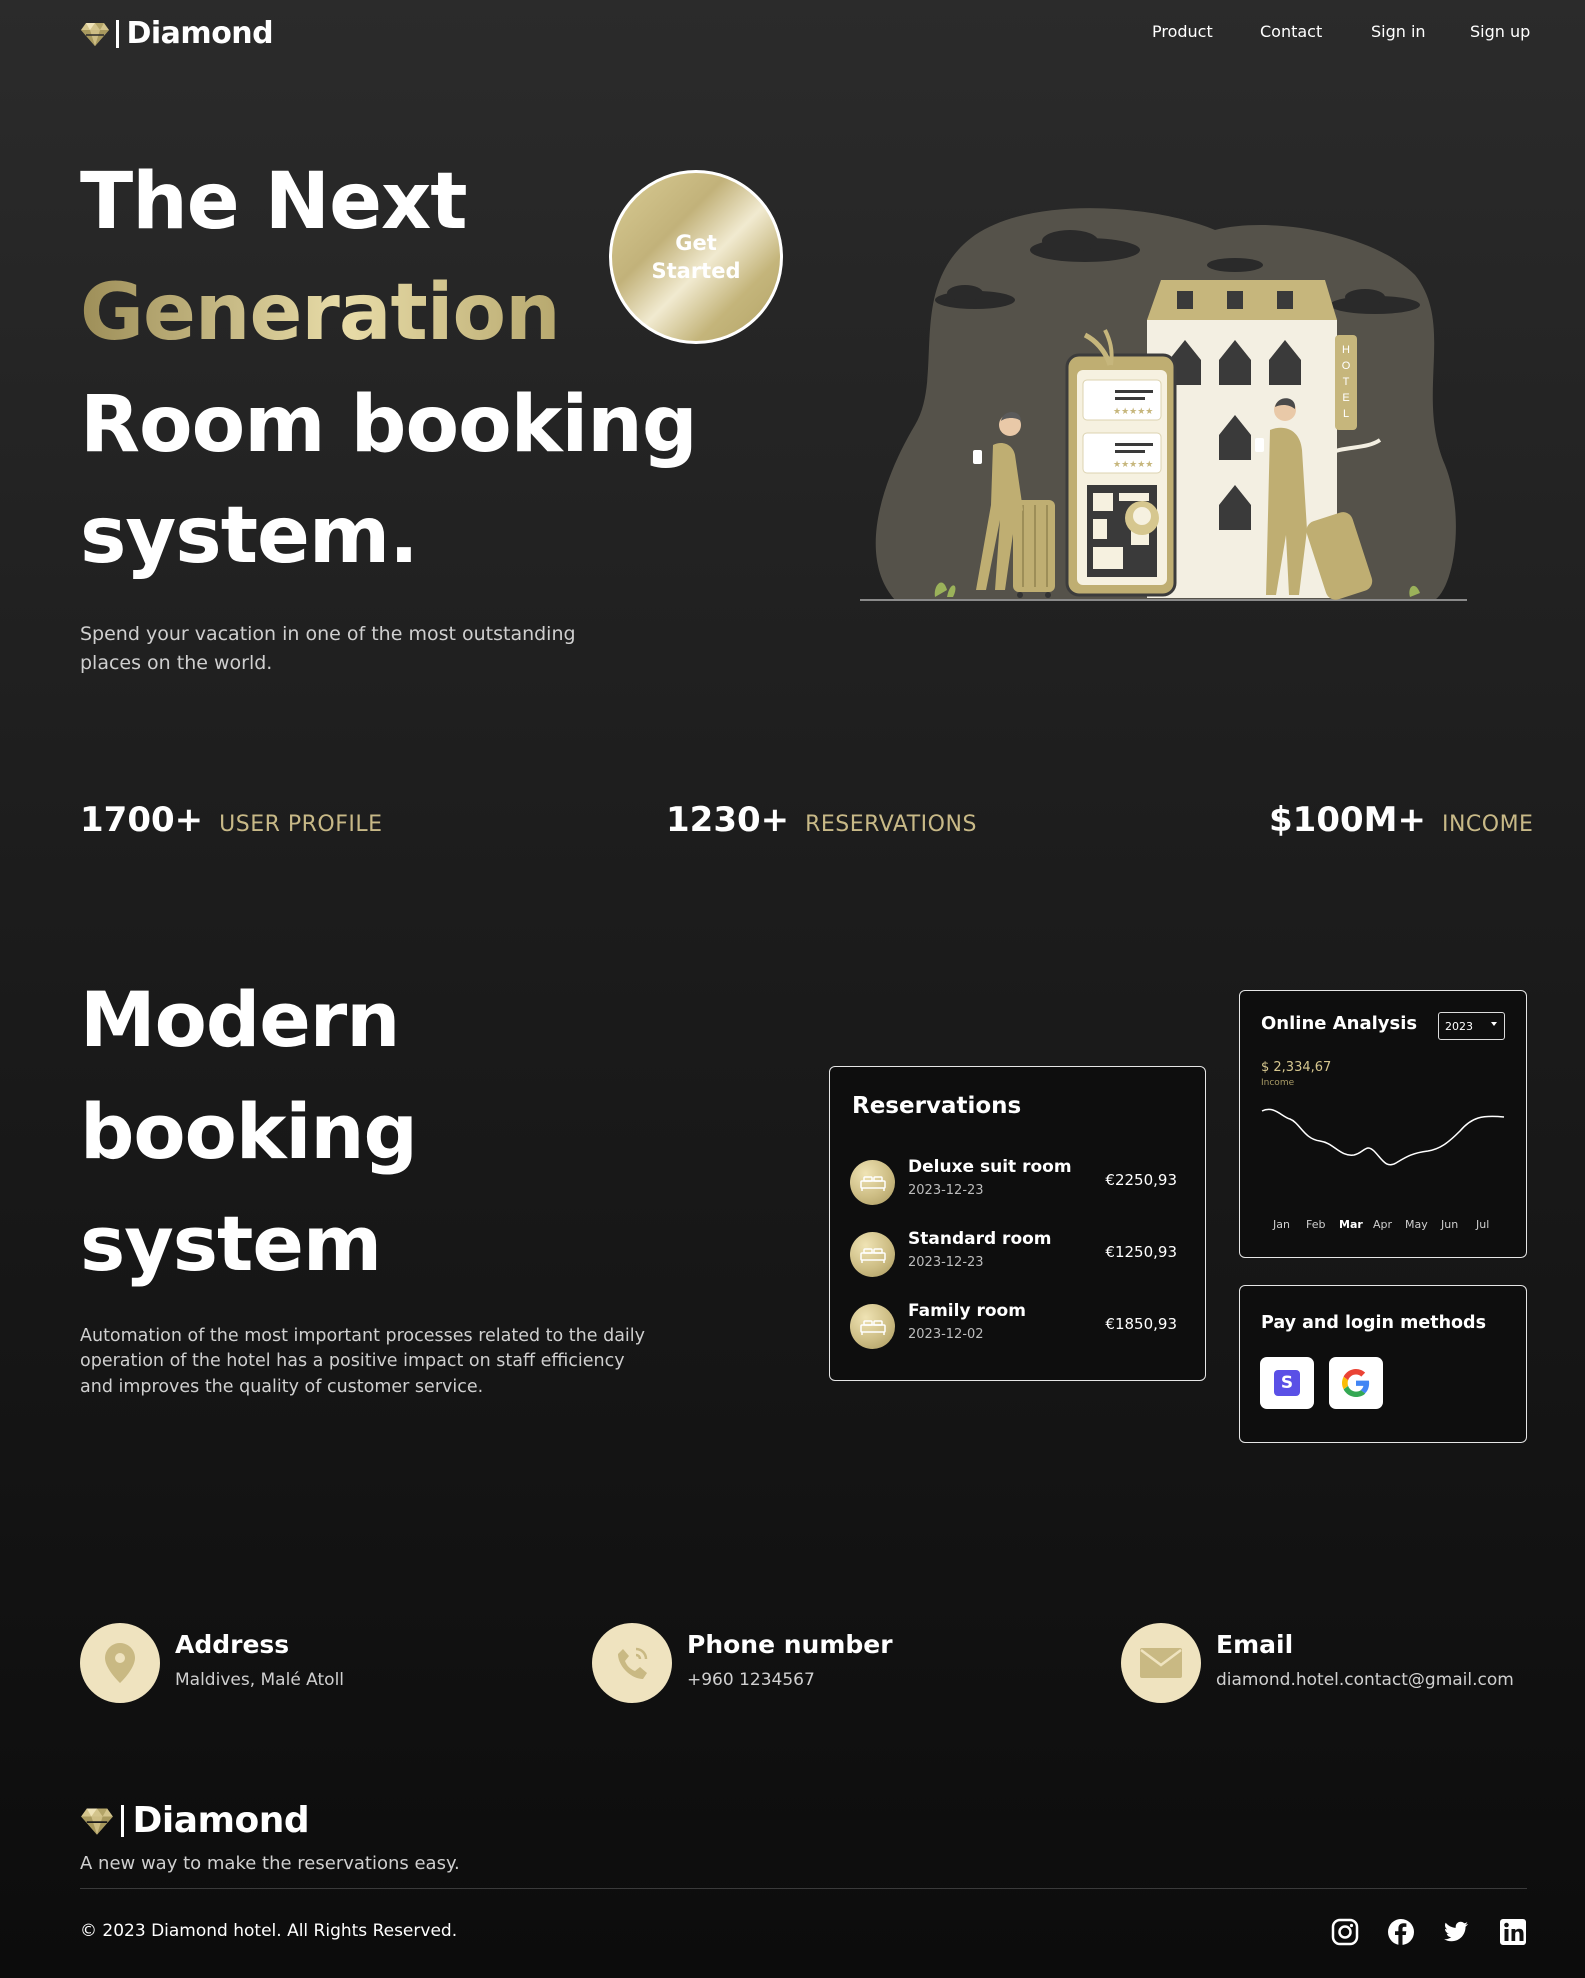  I want to click on nav-sign-in: Sign in, so click(1398, 31).